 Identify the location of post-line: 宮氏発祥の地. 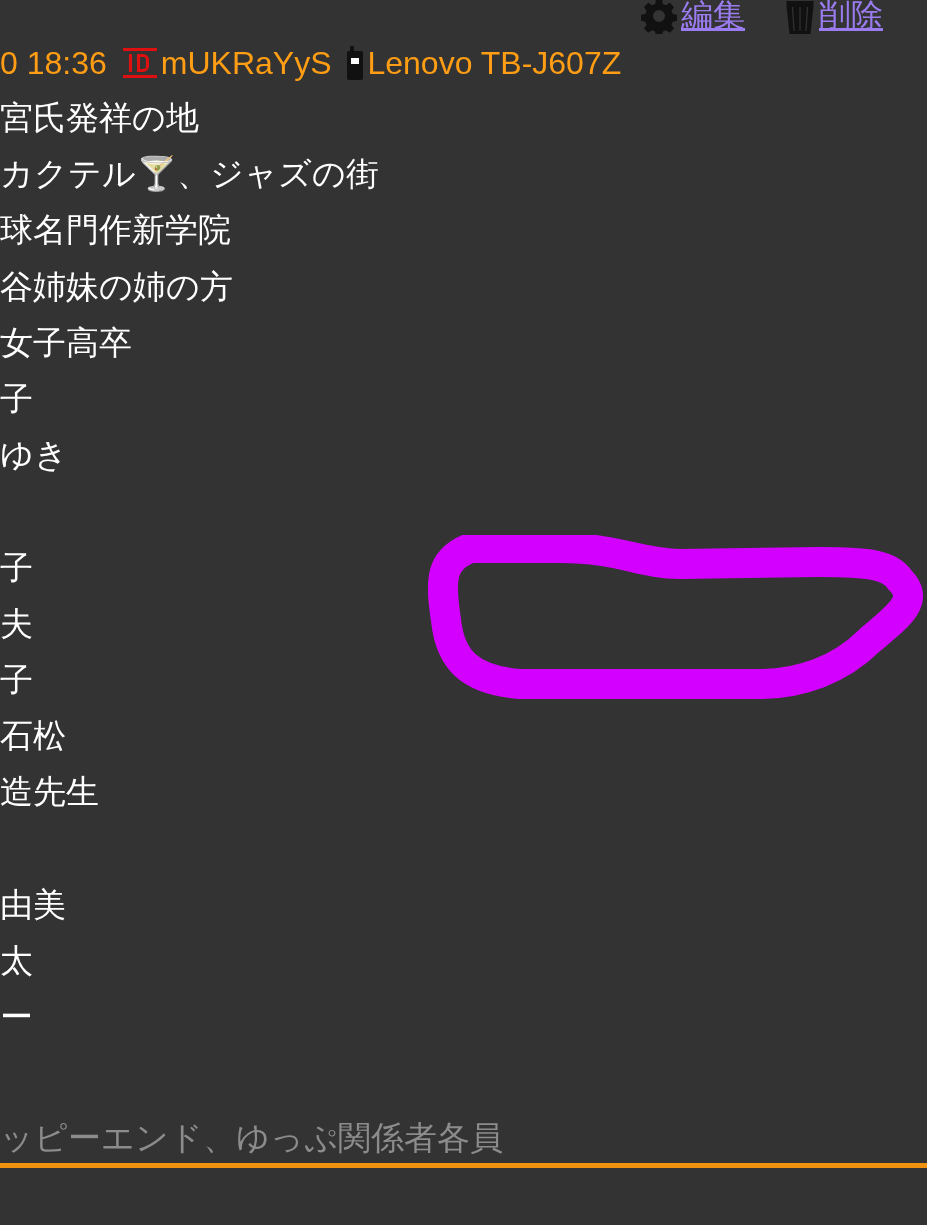
(100, 118).